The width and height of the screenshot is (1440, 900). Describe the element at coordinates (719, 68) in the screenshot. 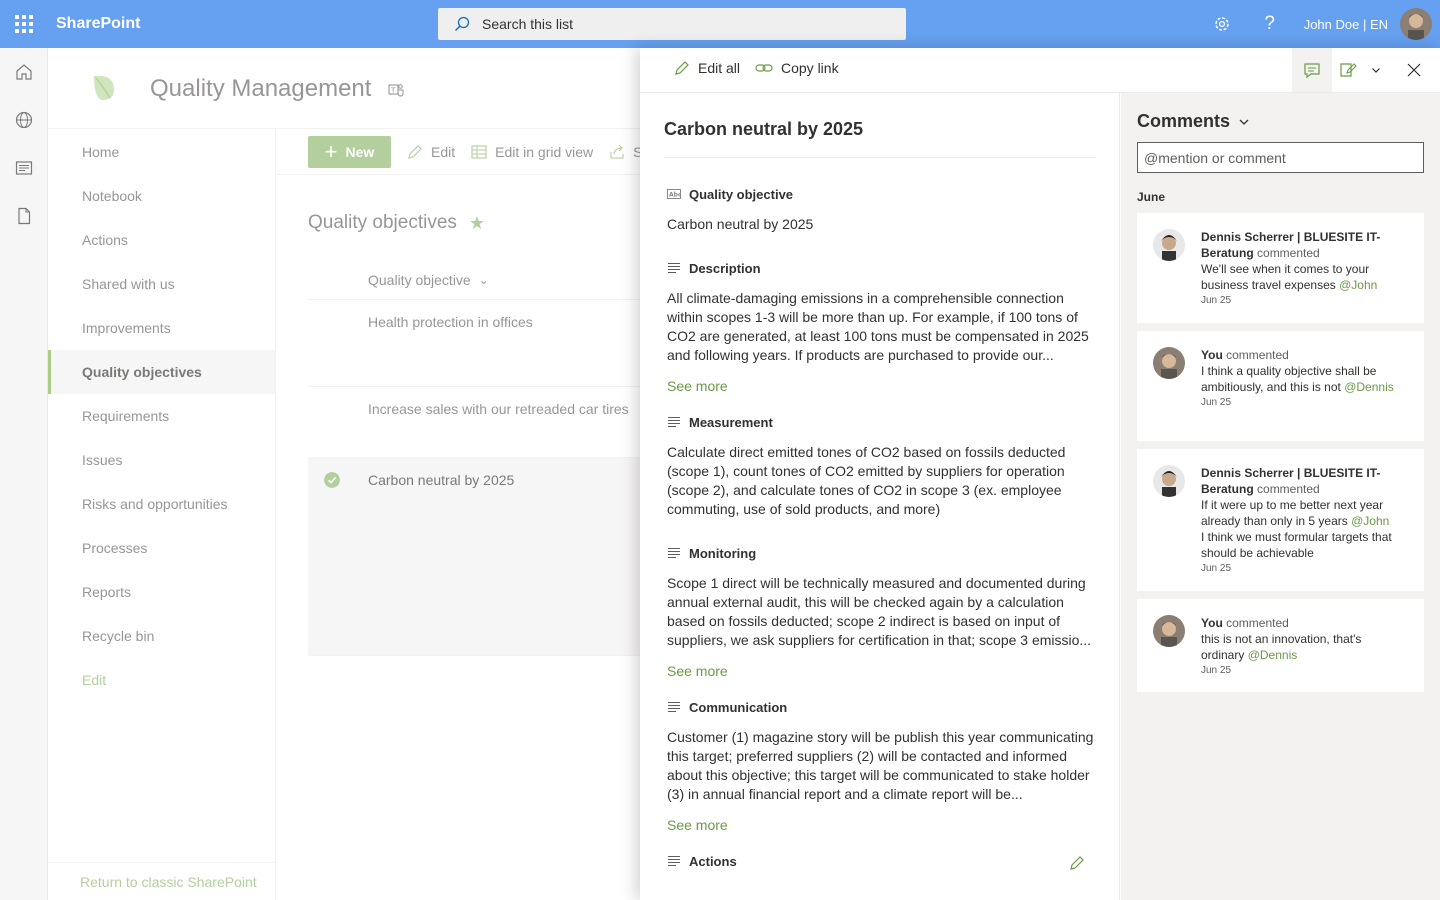

I see `edit-all-label: Edit all` at that location.